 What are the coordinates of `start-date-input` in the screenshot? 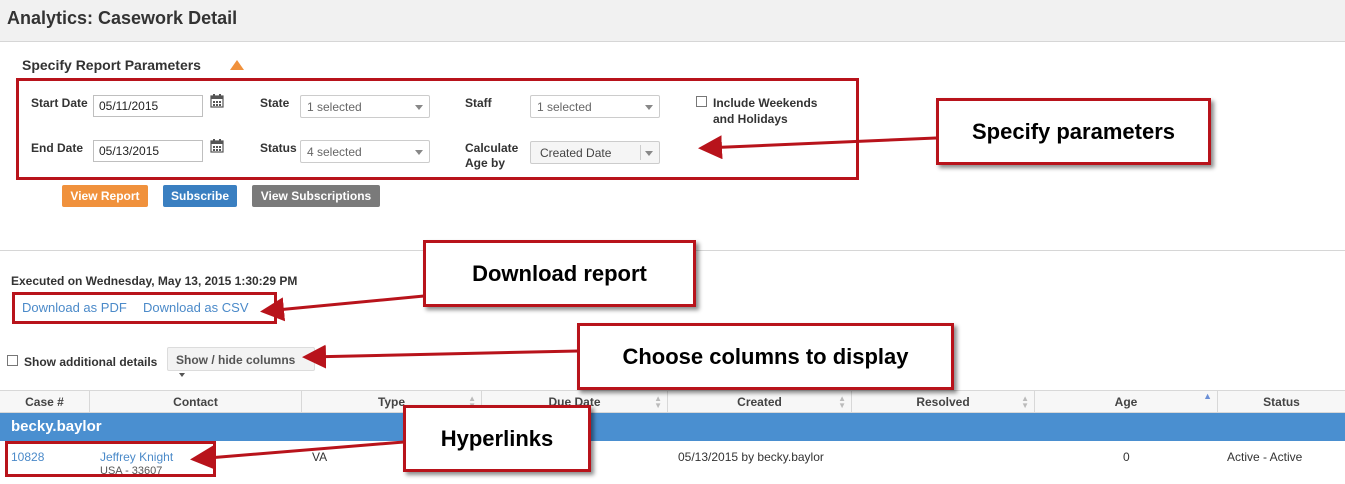 It's located at (148, 106).